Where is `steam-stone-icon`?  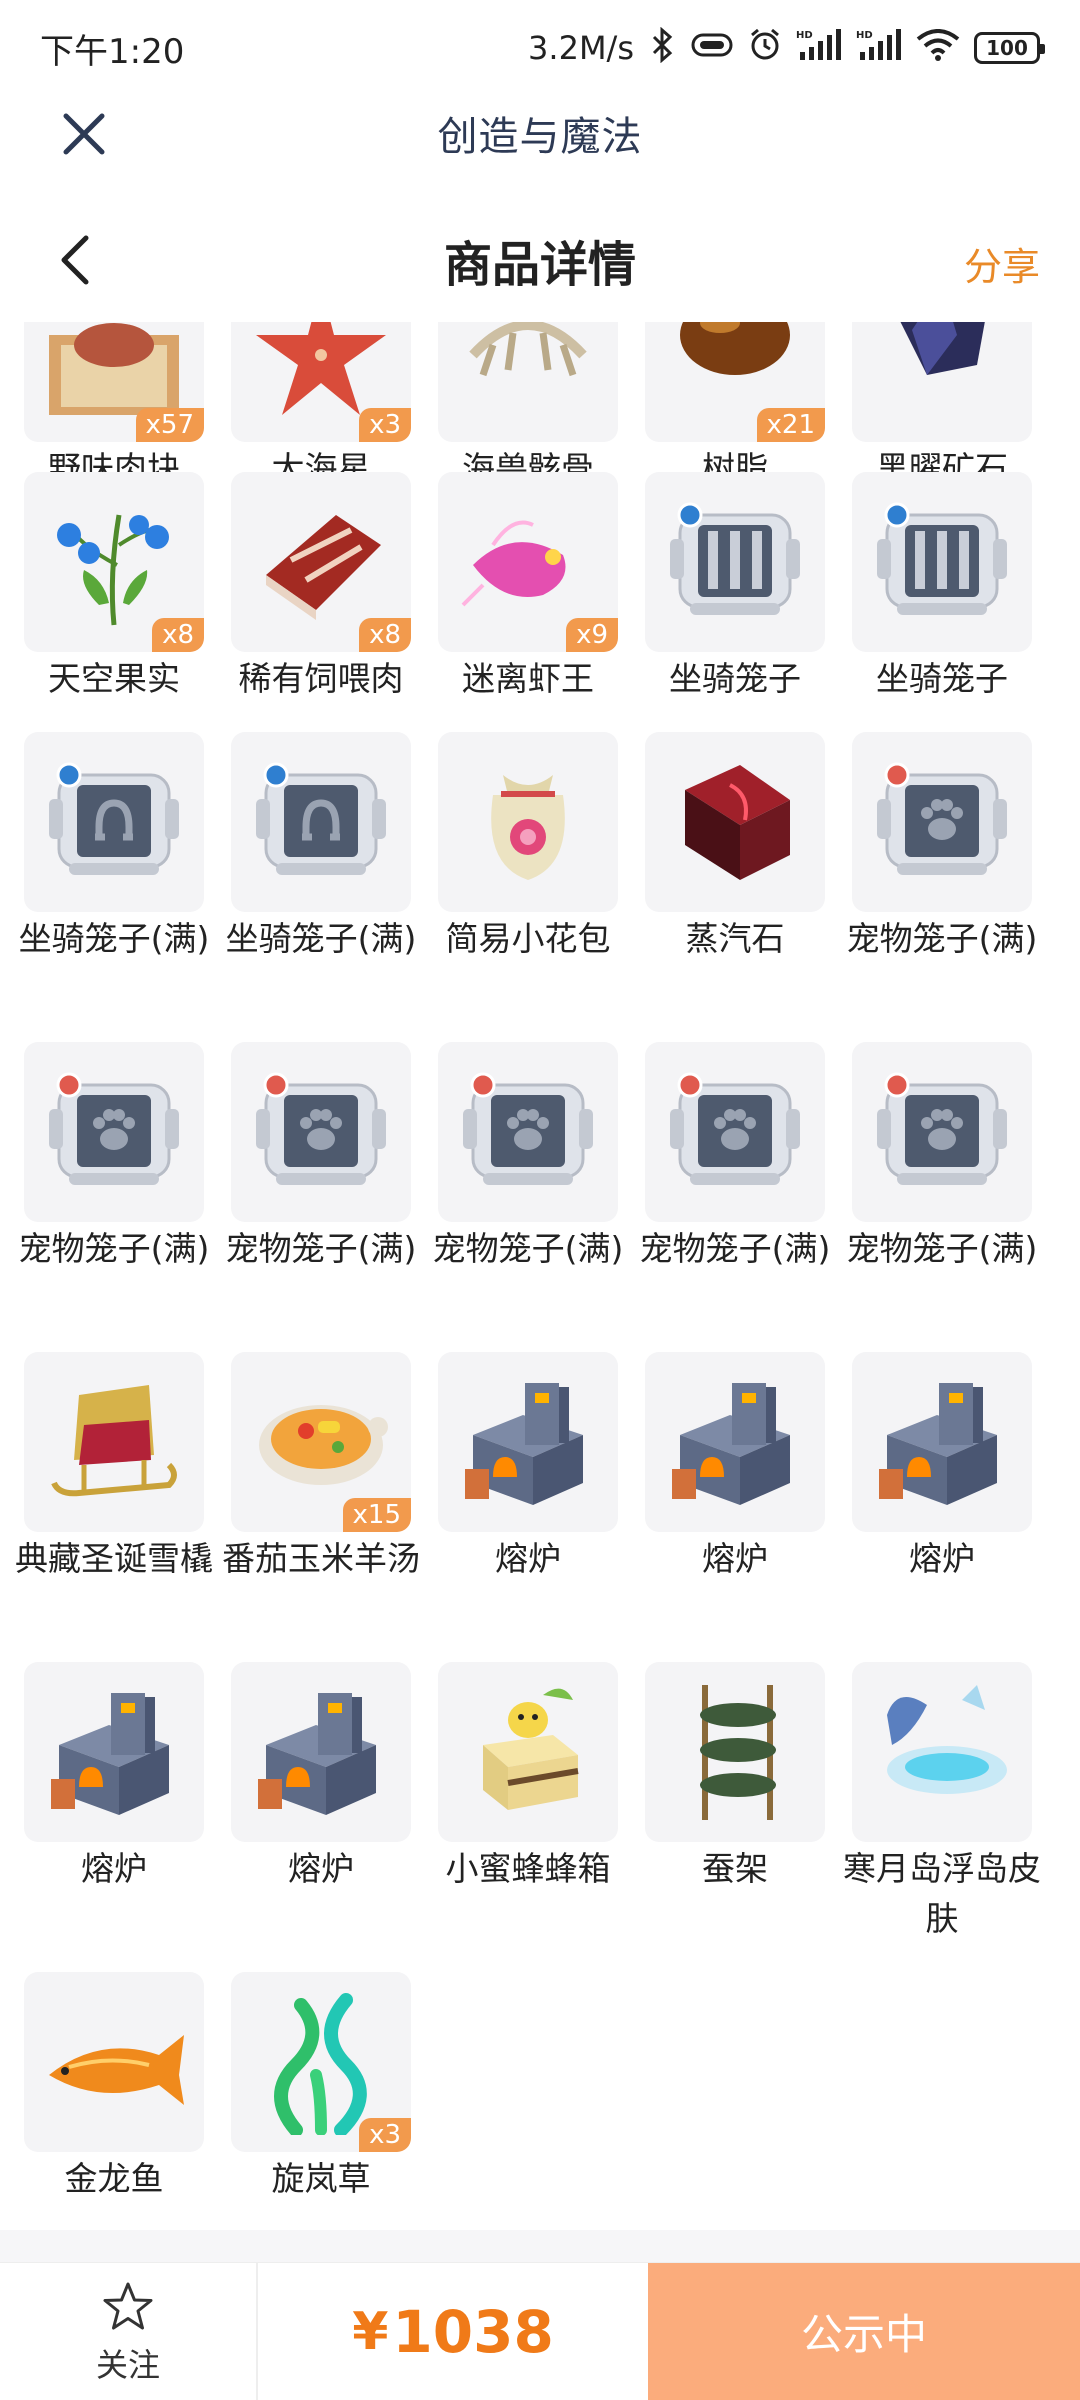 steam-stone-icon is located at coordinates (735, 822).